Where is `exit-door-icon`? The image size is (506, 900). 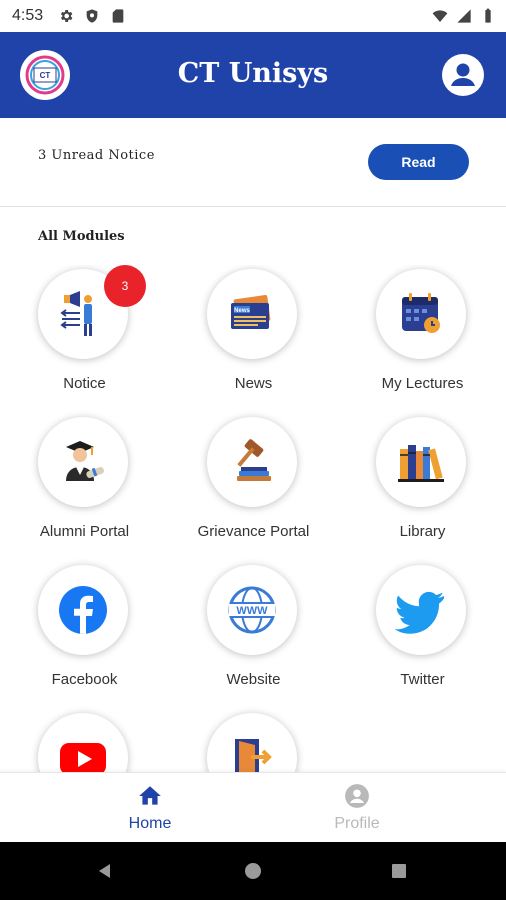
exit-door-icon is located at coordinates (253, 756).